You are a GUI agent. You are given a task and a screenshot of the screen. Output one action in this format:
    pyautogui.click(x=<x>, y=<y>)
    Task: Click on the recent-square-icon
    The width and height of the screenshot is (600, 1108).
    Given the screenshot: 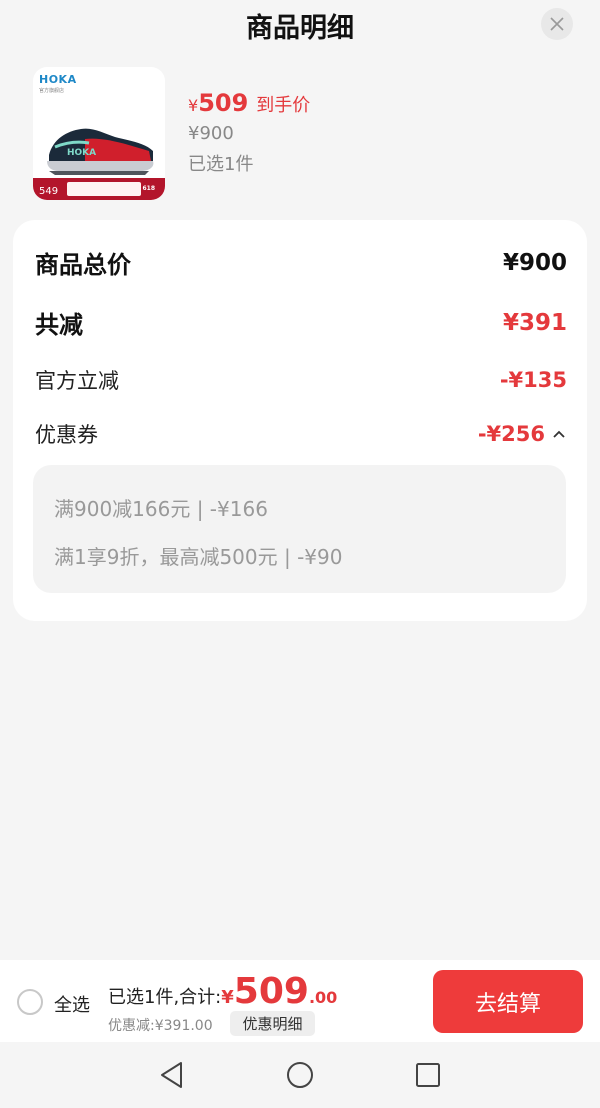 What is the action you would take?
    pyautogui.click(x=428, y=1075)
    